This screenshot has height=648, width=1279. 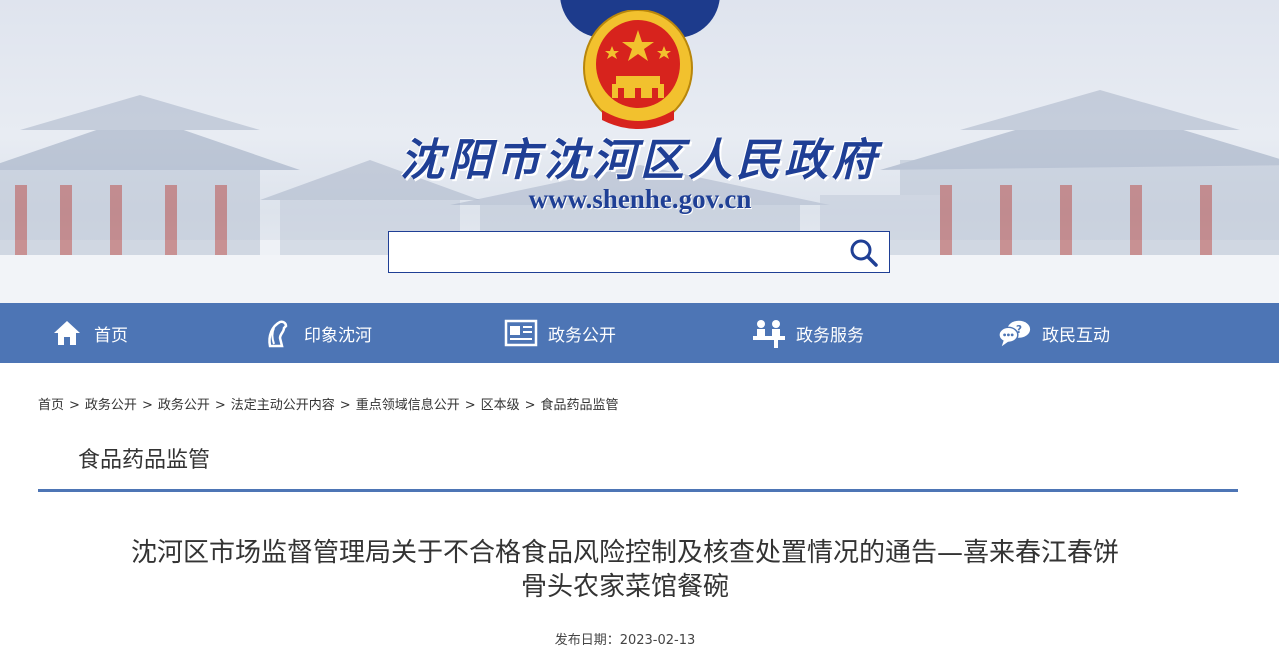 What do you see at coordinates (144, 460) in the screenshot?
I see `section-title: 食品药品监管` at bounding box center [144, 460].